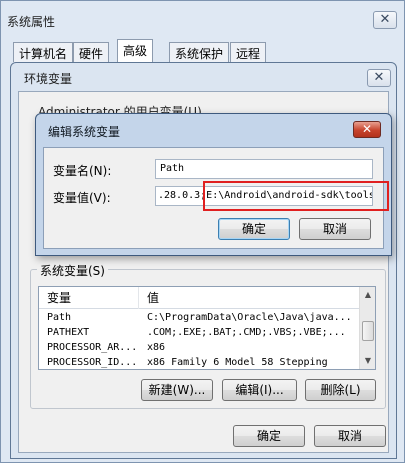 The image size is (405, 463). I want to click on row-name: PATHEXT, so click(68, 332).